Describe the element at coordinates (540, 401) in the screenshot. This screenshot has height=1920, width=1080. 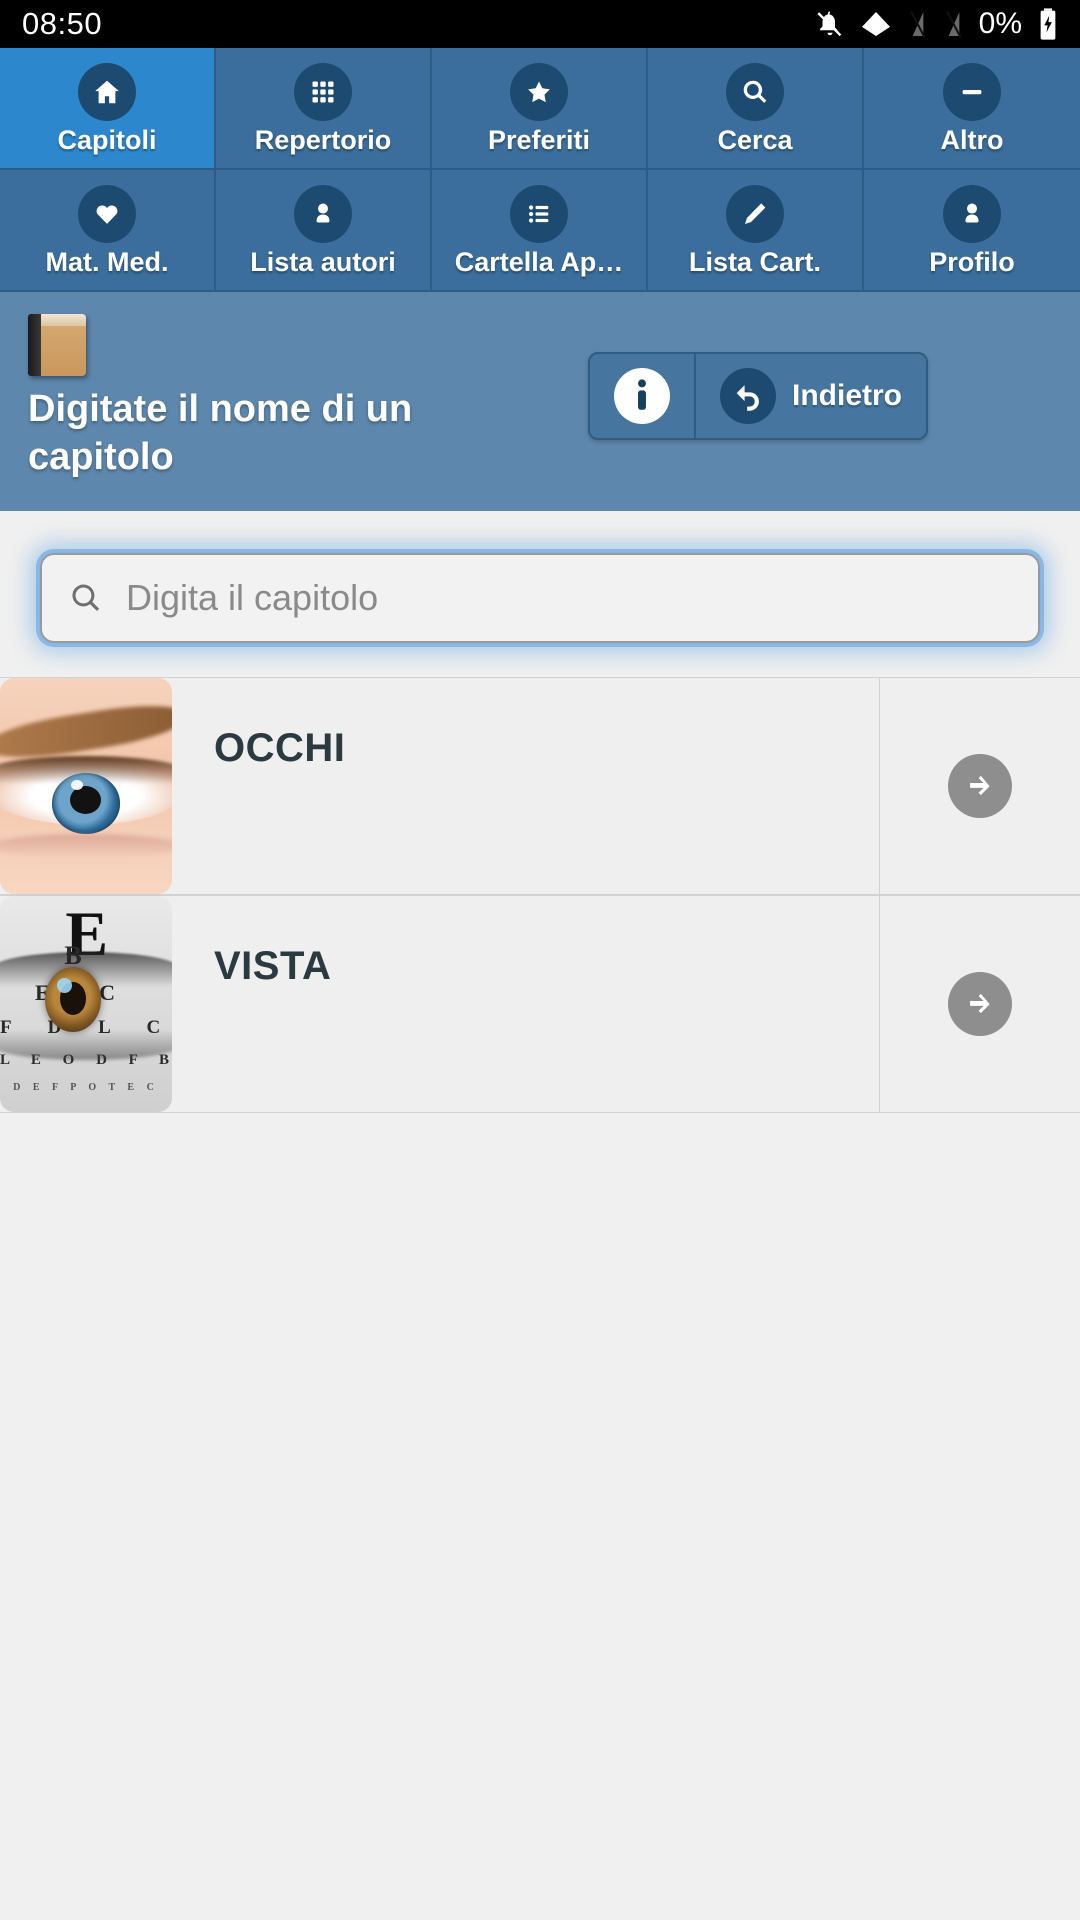
I see `page-header: Digitate il nome di un capitolo Indietro` at that location.